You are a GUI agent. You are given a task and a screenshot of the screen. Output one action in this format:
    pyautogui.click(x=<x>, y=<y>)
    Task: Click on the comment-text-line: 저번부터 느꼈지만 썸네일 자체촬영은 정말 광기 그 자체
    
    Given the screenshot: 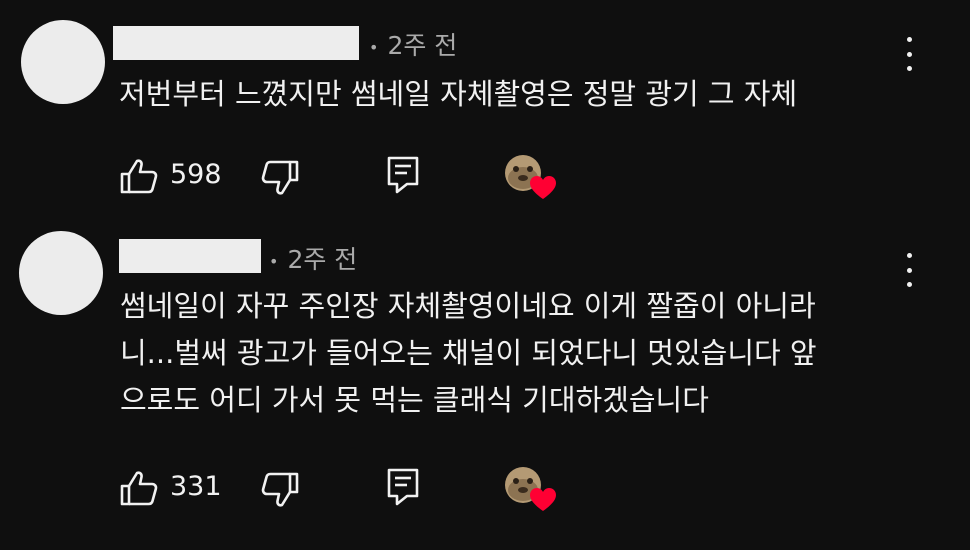 What is the action you would take?
    pyautogui.click(x=458, y=94)
    